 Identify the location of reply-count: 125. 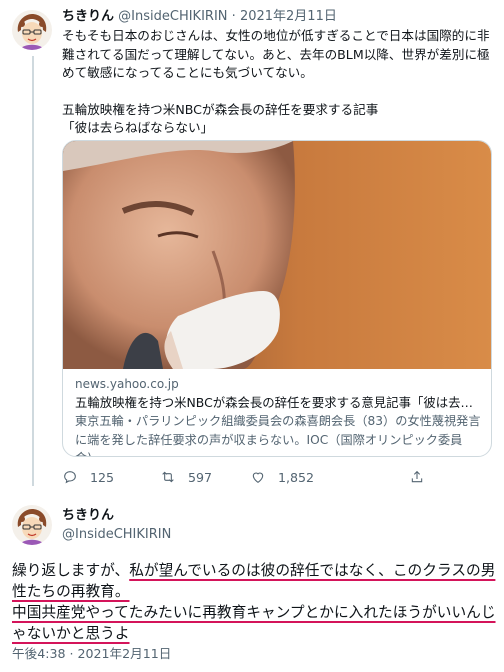
(102, 477).